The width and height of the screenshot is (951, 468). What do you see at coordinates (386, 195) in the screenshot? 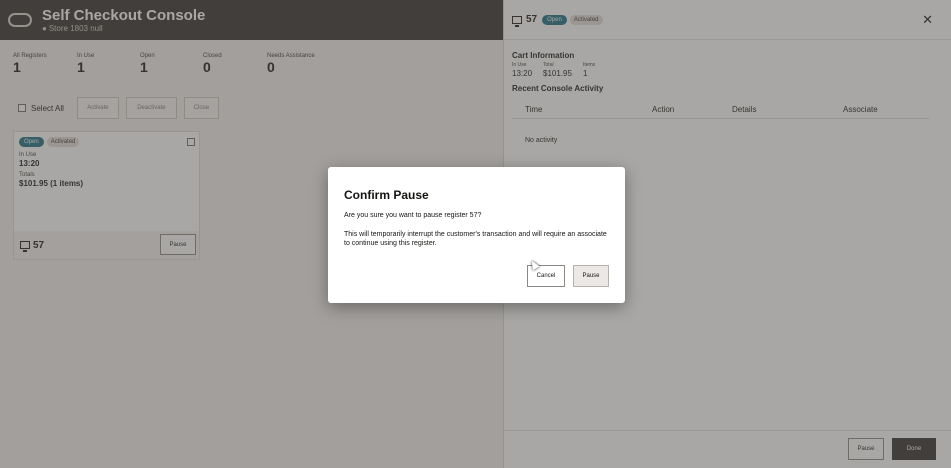
I see `dialog-title: Confirm Pause` at bounding box center [386, 195].